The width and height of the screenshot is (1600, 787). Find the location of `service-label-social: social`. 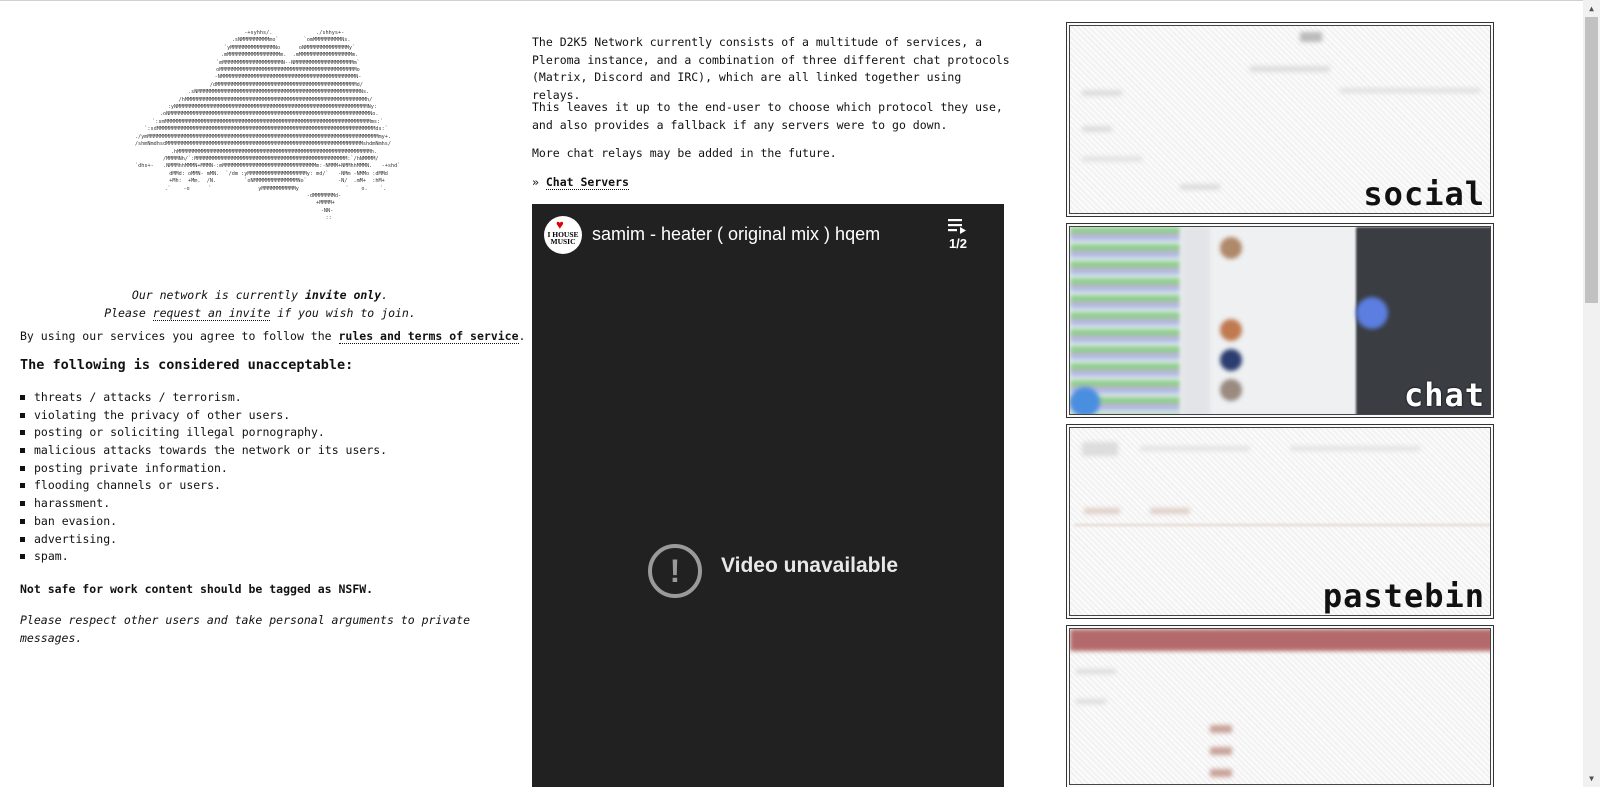

service-label-social: social is located at coordinates (1424, 194).